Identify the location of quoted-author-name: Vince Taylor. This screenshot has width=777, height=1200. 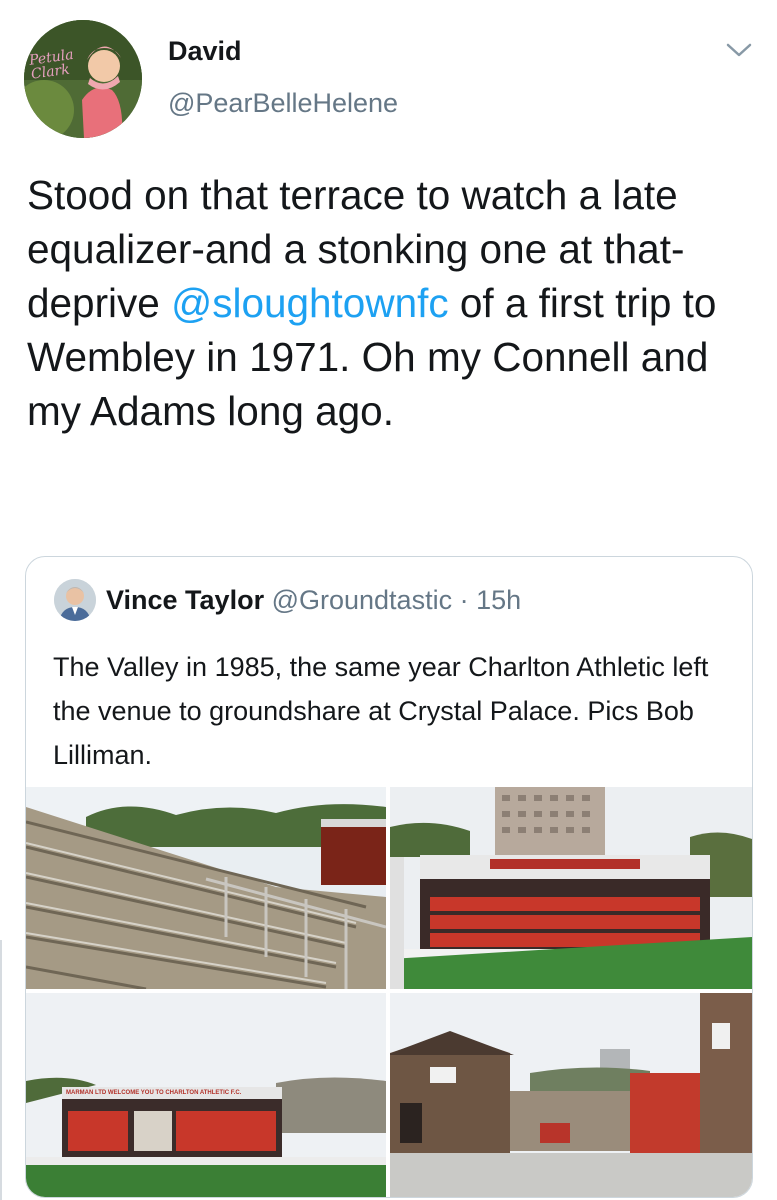
(185, 600).